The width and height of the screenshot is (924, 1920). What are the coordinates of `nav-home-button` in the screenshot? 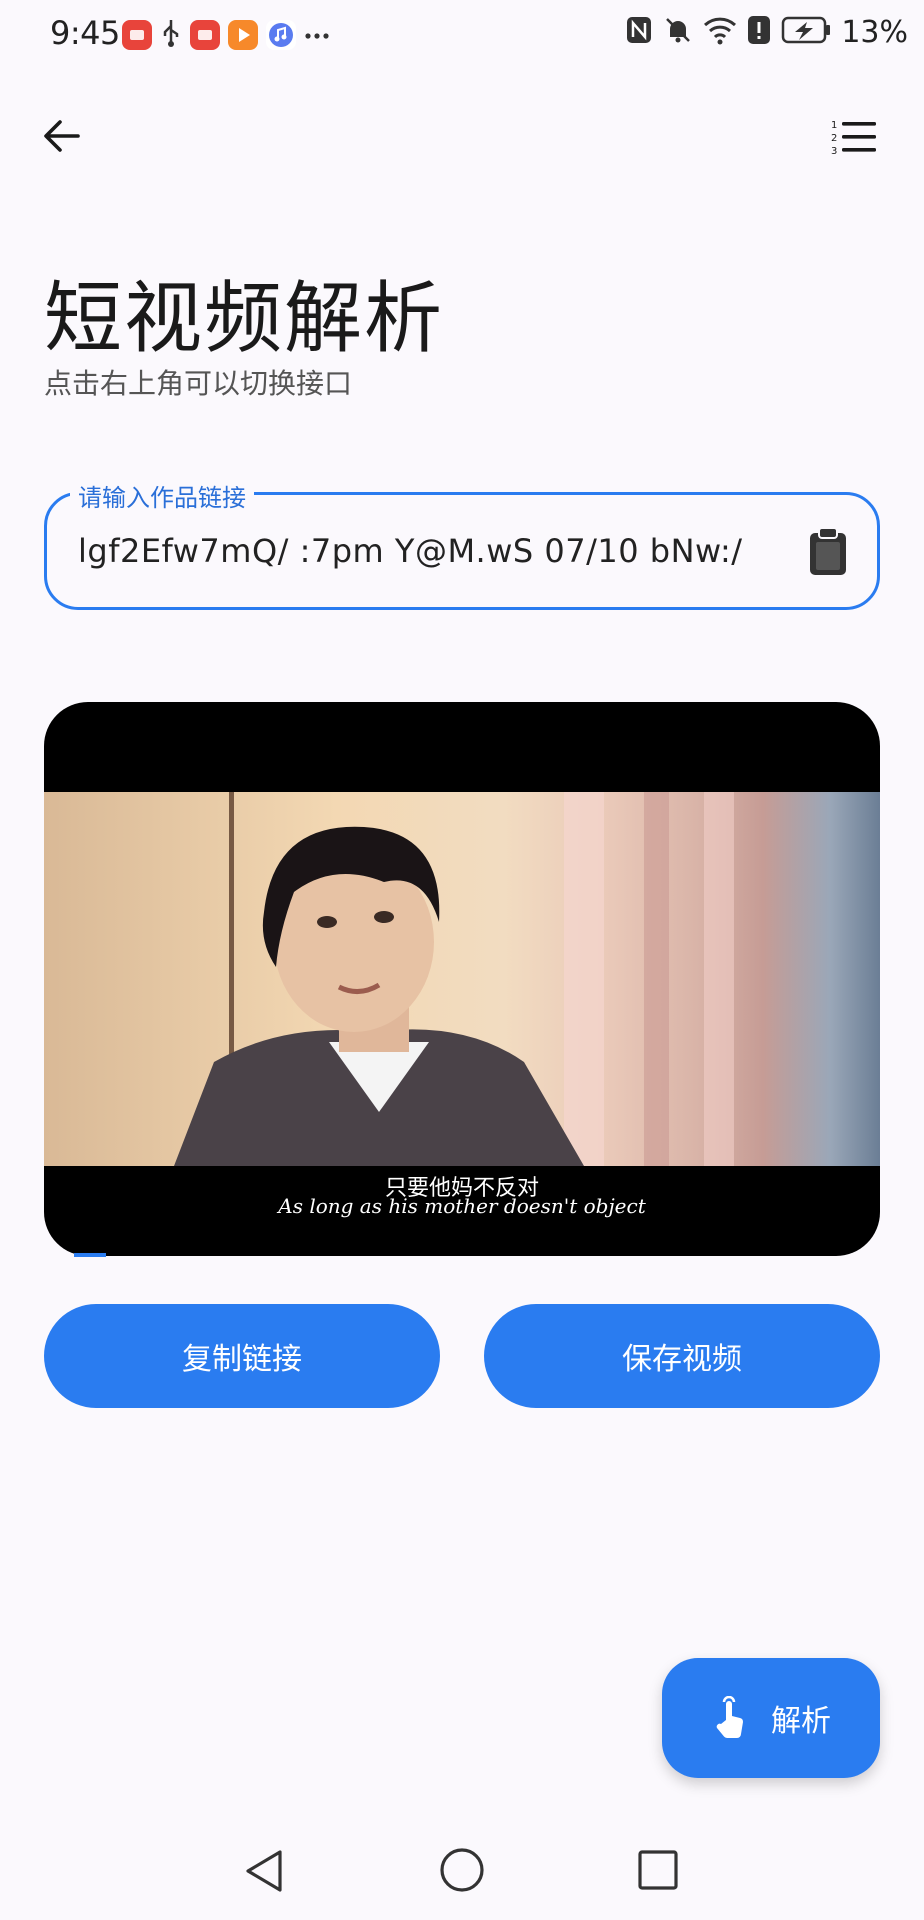 It's located at (462, 1870).